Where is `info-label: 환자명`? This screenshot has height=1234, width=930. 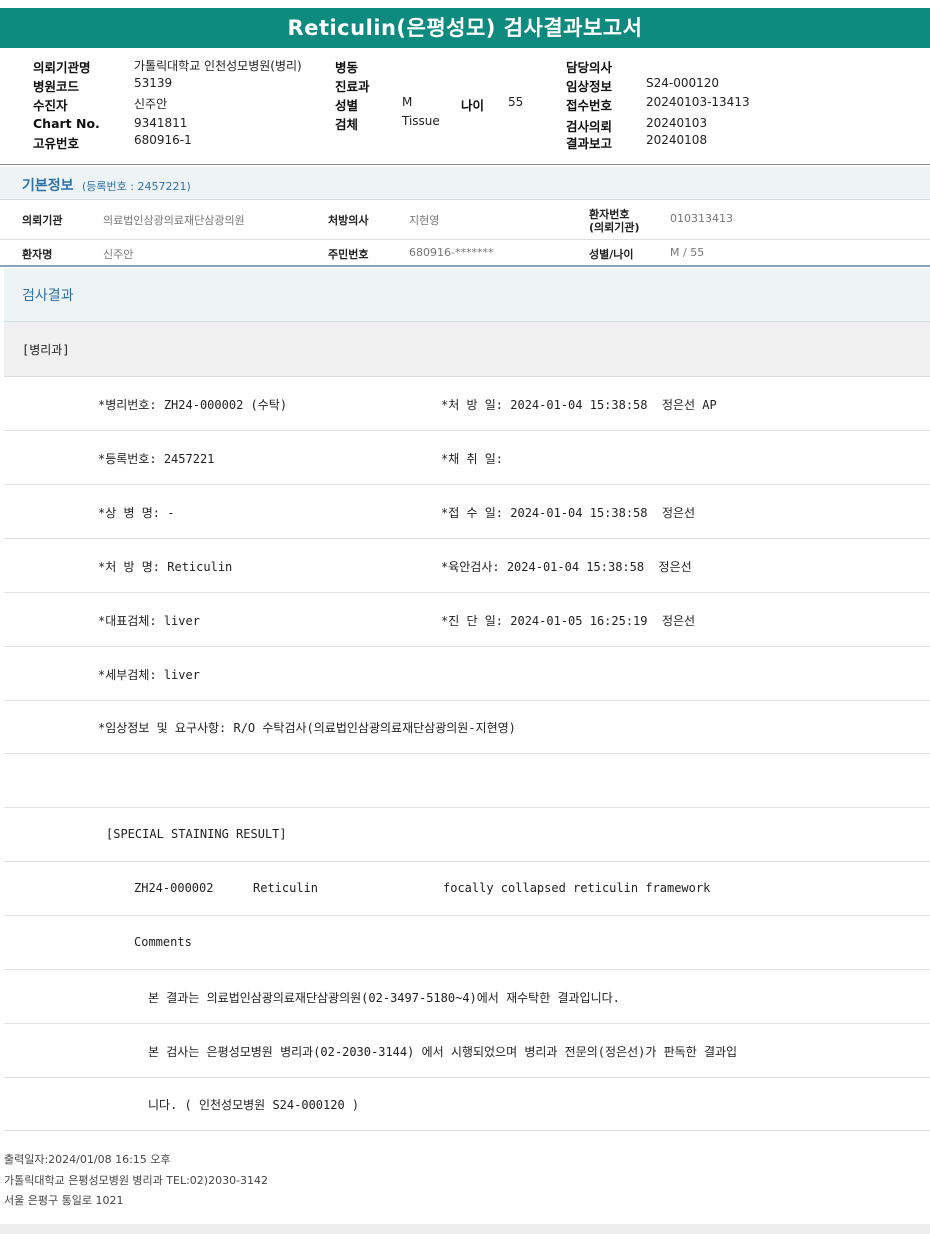 info-label: 환자명 is located at coordinates (37, 254).